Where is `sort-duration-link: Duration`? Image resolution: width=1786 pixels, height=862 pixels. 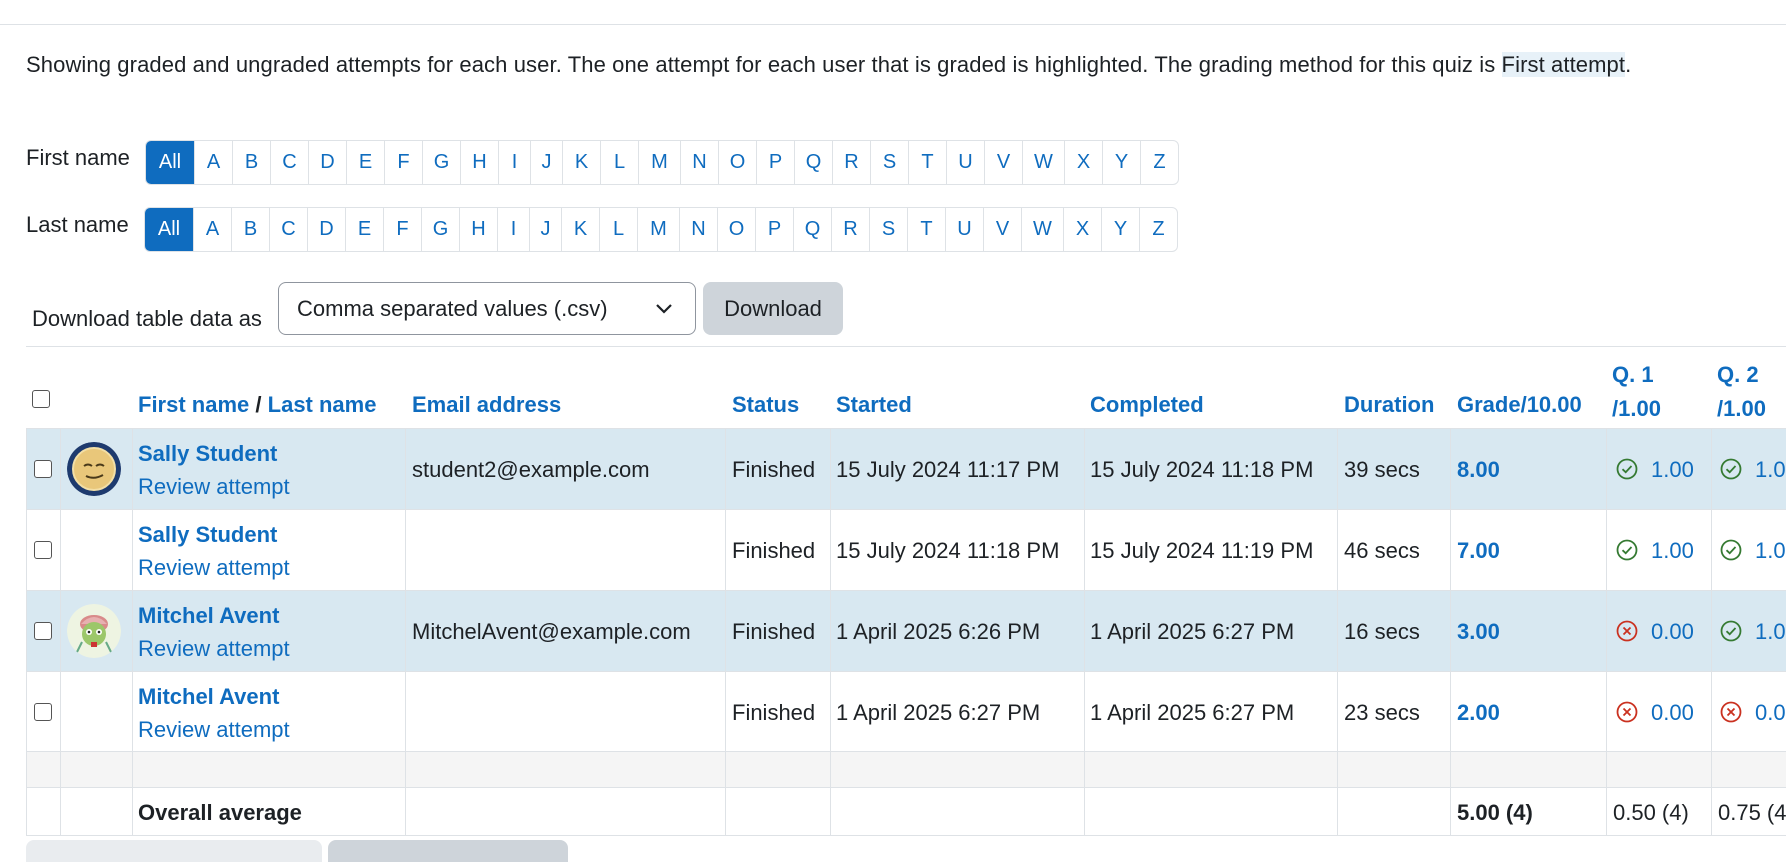
sort-duration-link: Duration is located at coordinates (1389, 405).